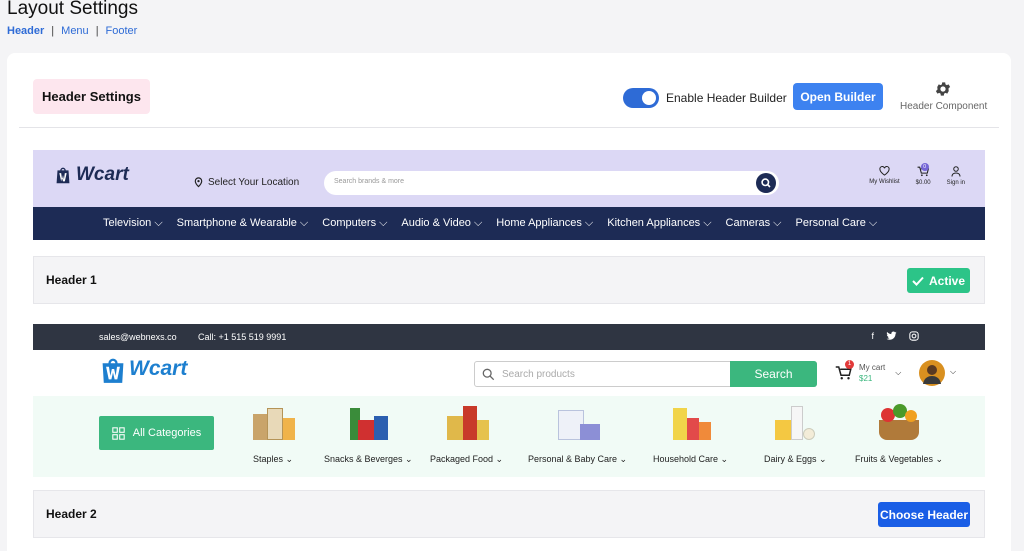  I want to click on active-button: Active, so click(938, 280).